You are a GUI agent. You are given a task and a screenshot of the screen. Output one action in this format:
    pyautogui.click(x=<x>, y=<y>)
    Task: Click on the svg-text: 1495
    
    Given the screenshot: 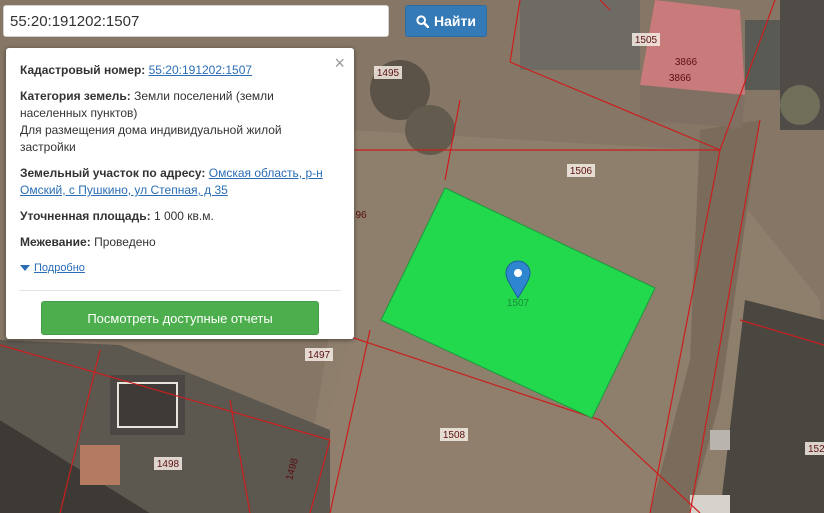 What is the action you would take?
    pyautogui.click(x=388, y=73)
    